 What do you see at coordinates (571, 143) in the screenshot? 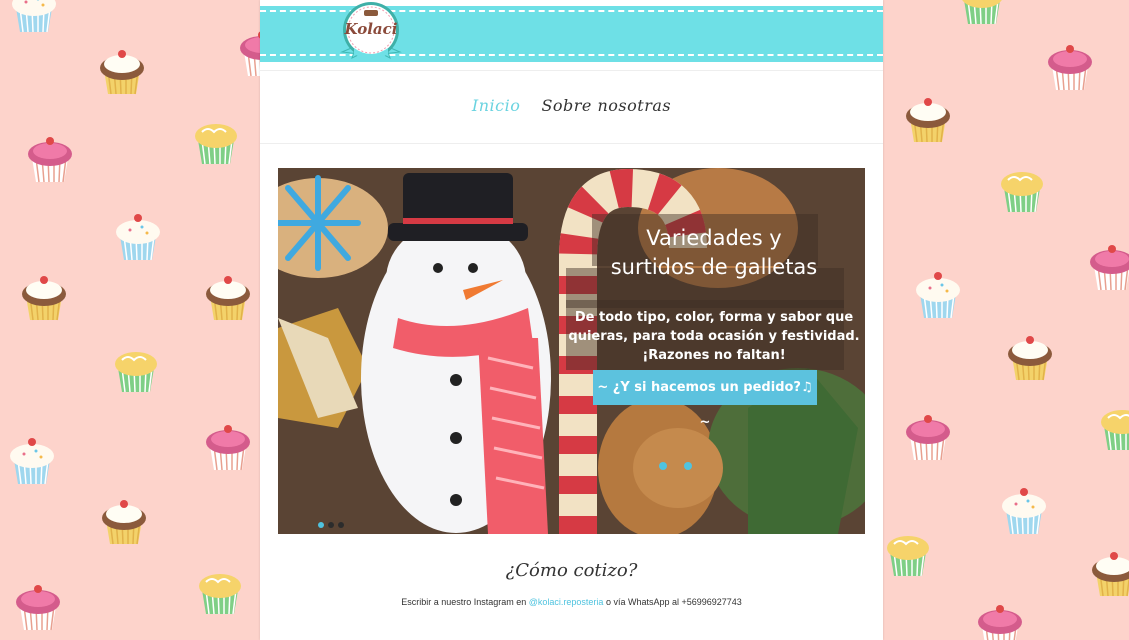
I see `nav-divider` at bounding box center [571, 143].